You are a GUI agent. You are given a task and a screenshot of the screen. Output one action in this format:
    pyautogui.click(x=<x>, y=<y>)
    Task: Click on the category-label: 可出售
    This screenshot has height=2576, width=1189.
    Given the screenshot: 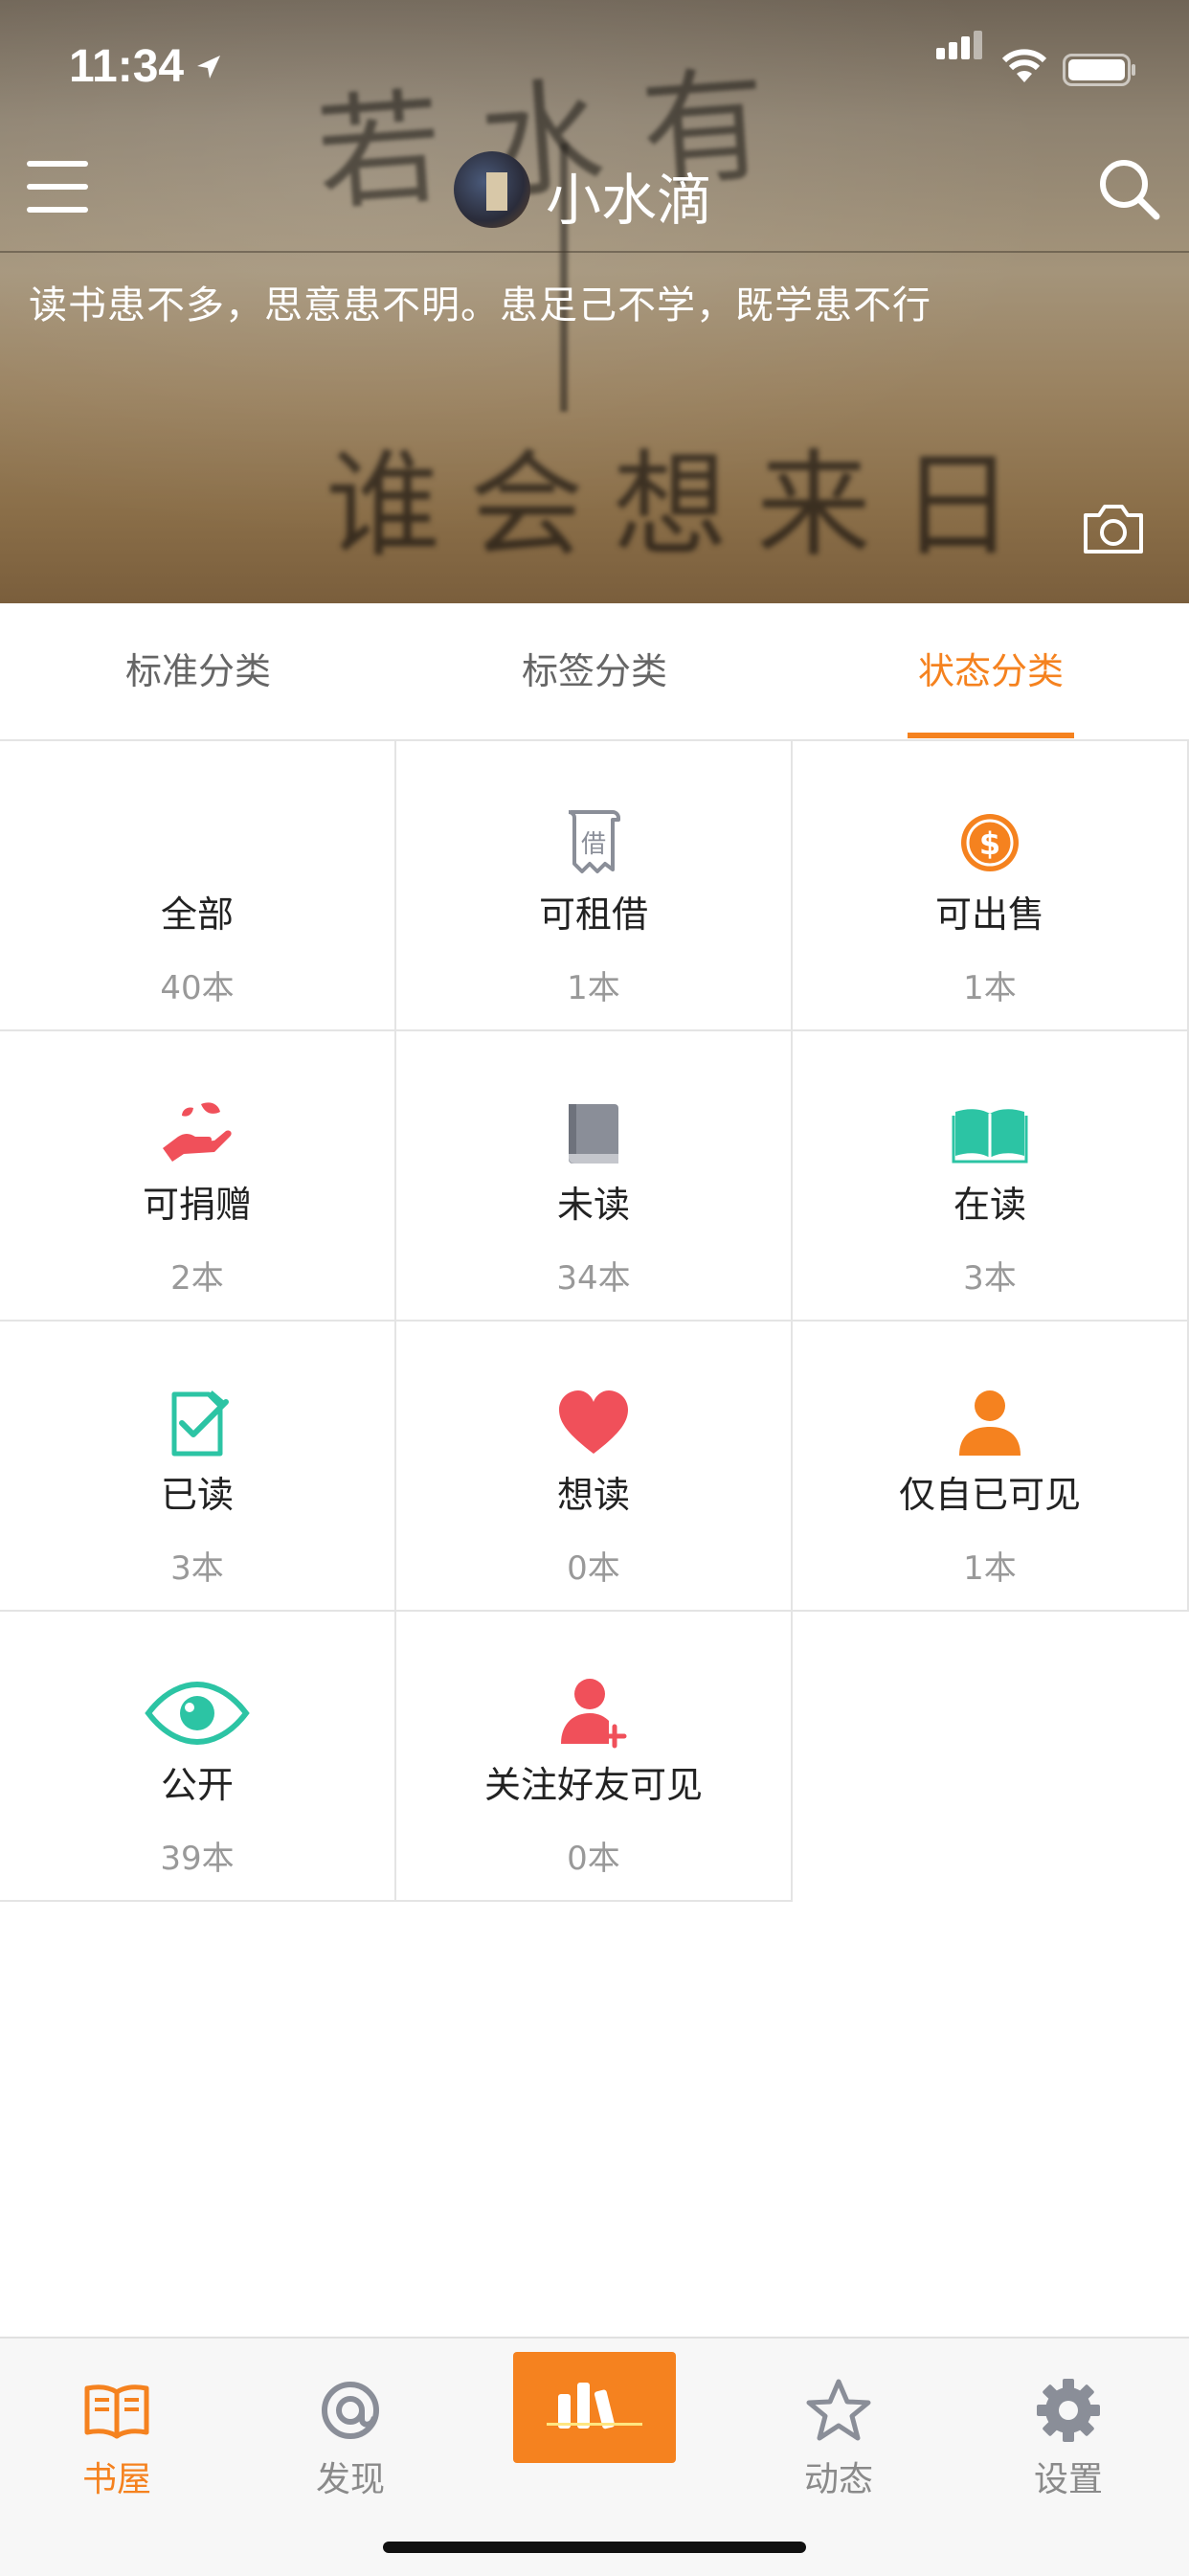 What is the action you would take?
    pyautogui.click(x=989, y=914)
    